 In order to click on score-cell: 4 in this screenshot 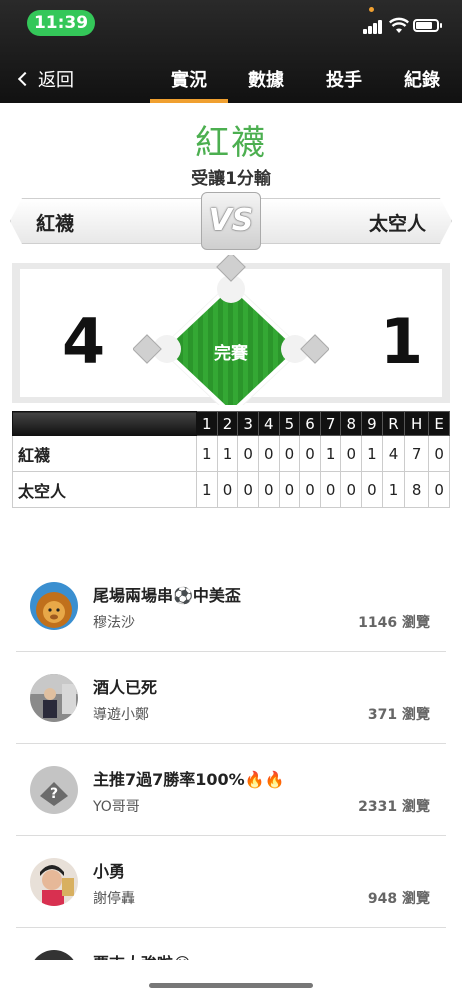, I will do `click(393, 453)`.